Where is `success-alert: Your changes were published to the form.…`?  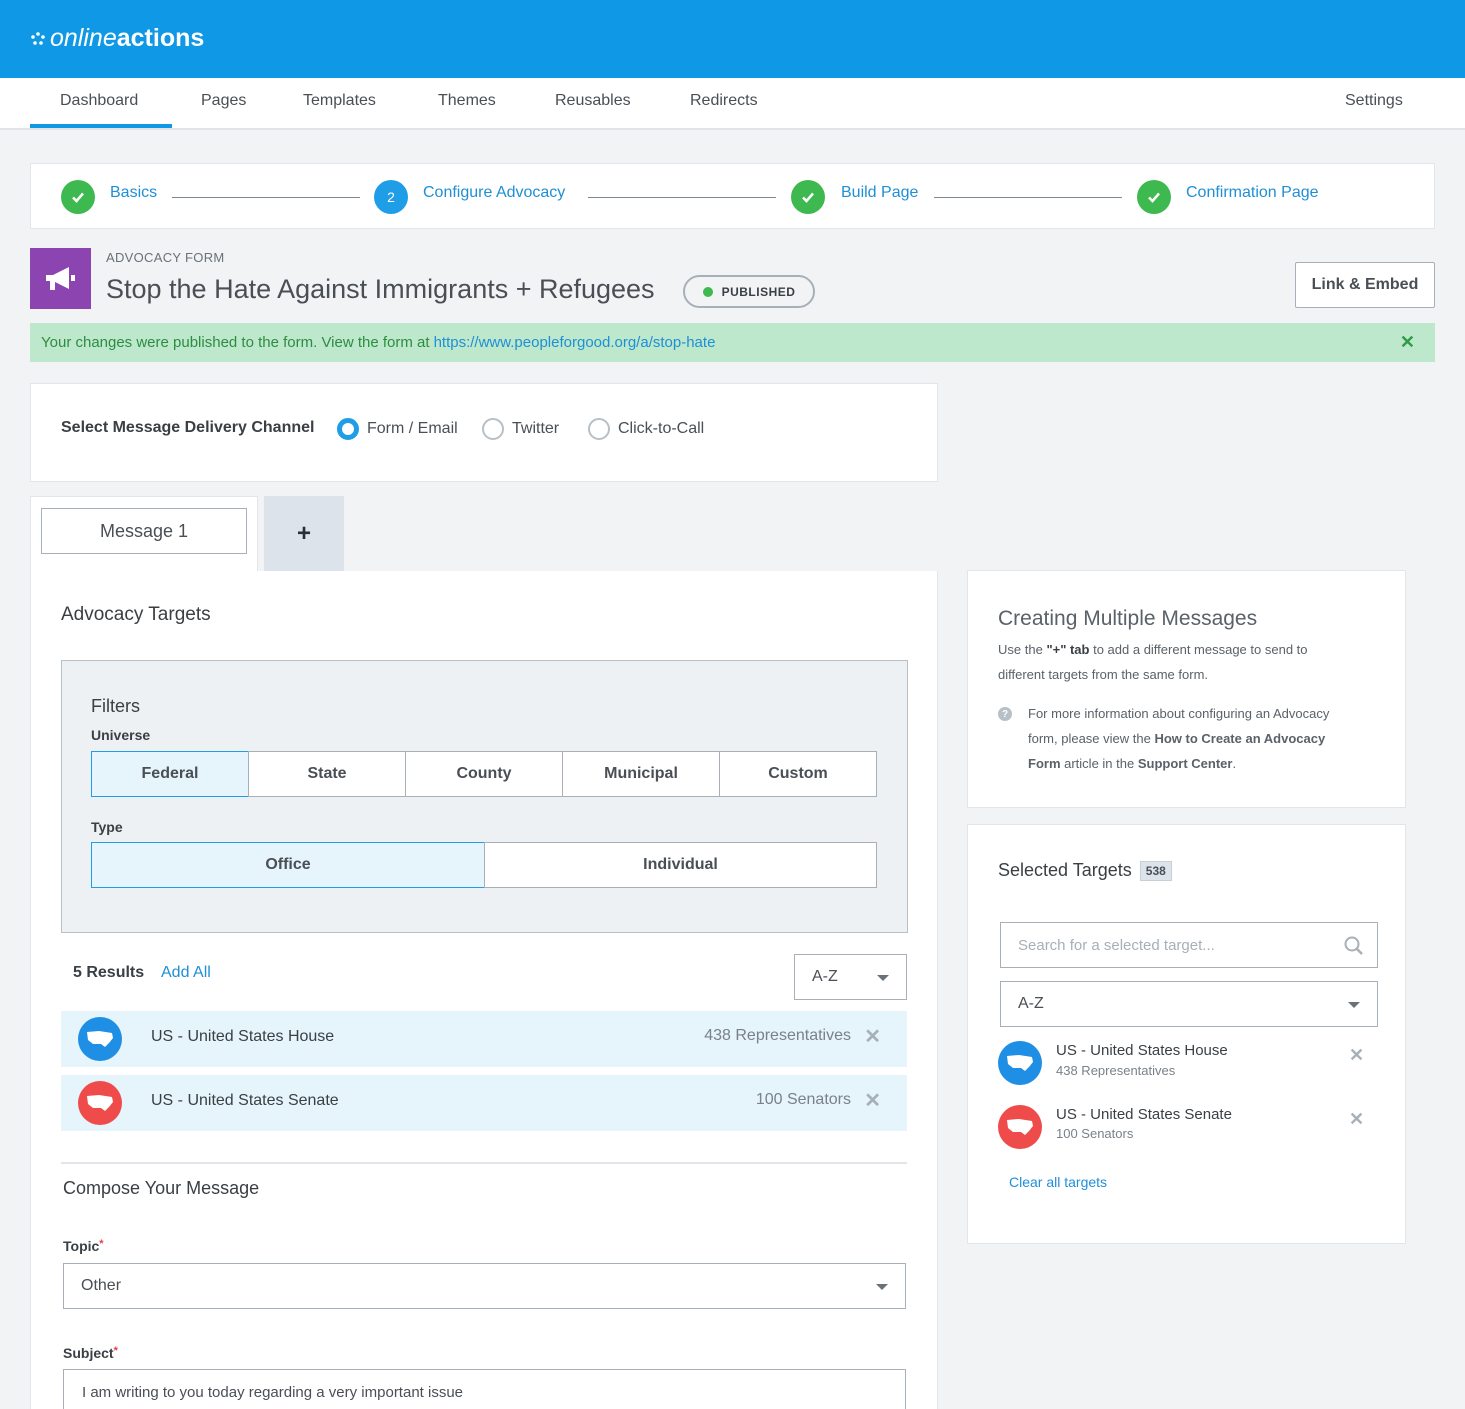
success-alert: Your changes were published to the form.… is located at coordinates (732, 342).